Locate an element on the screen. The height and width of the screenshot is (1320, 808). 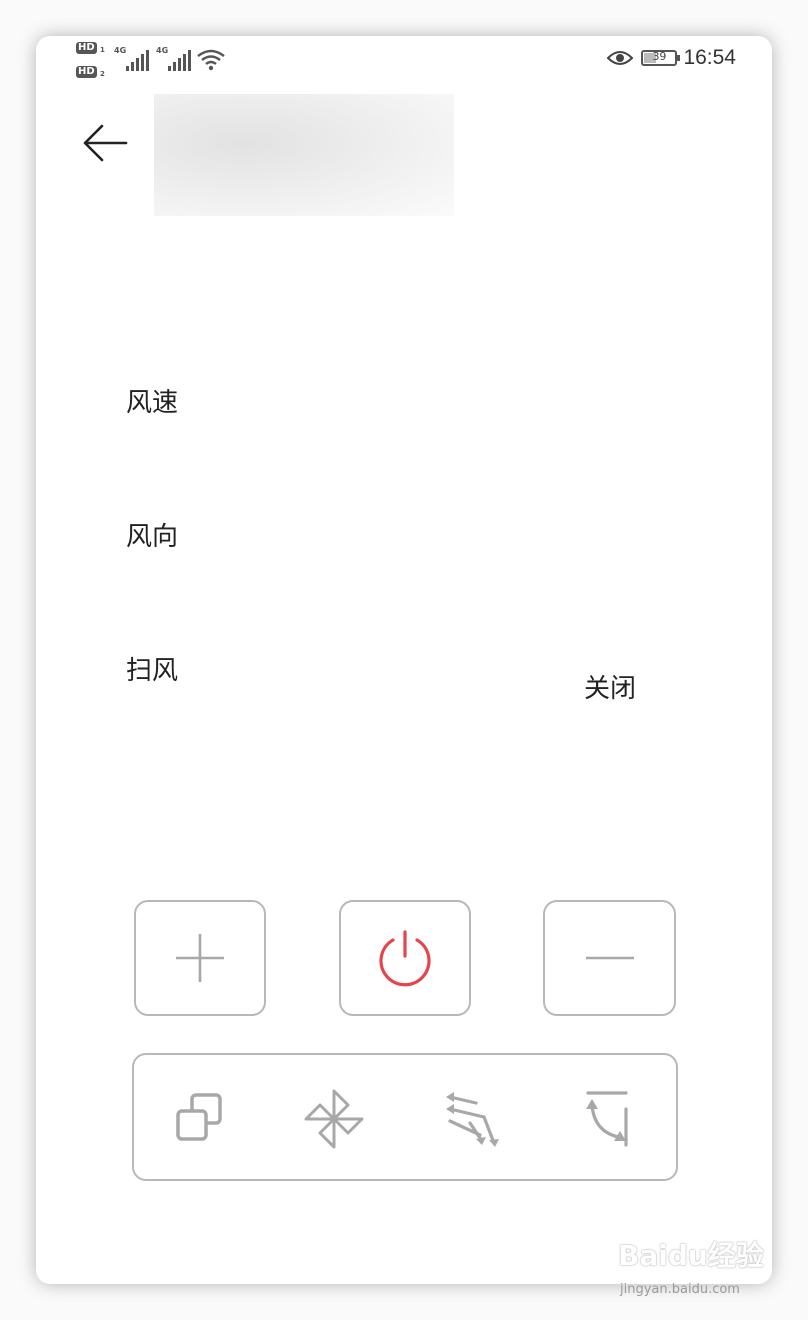
network2-label: 4G is located at coordinates (162, 50).